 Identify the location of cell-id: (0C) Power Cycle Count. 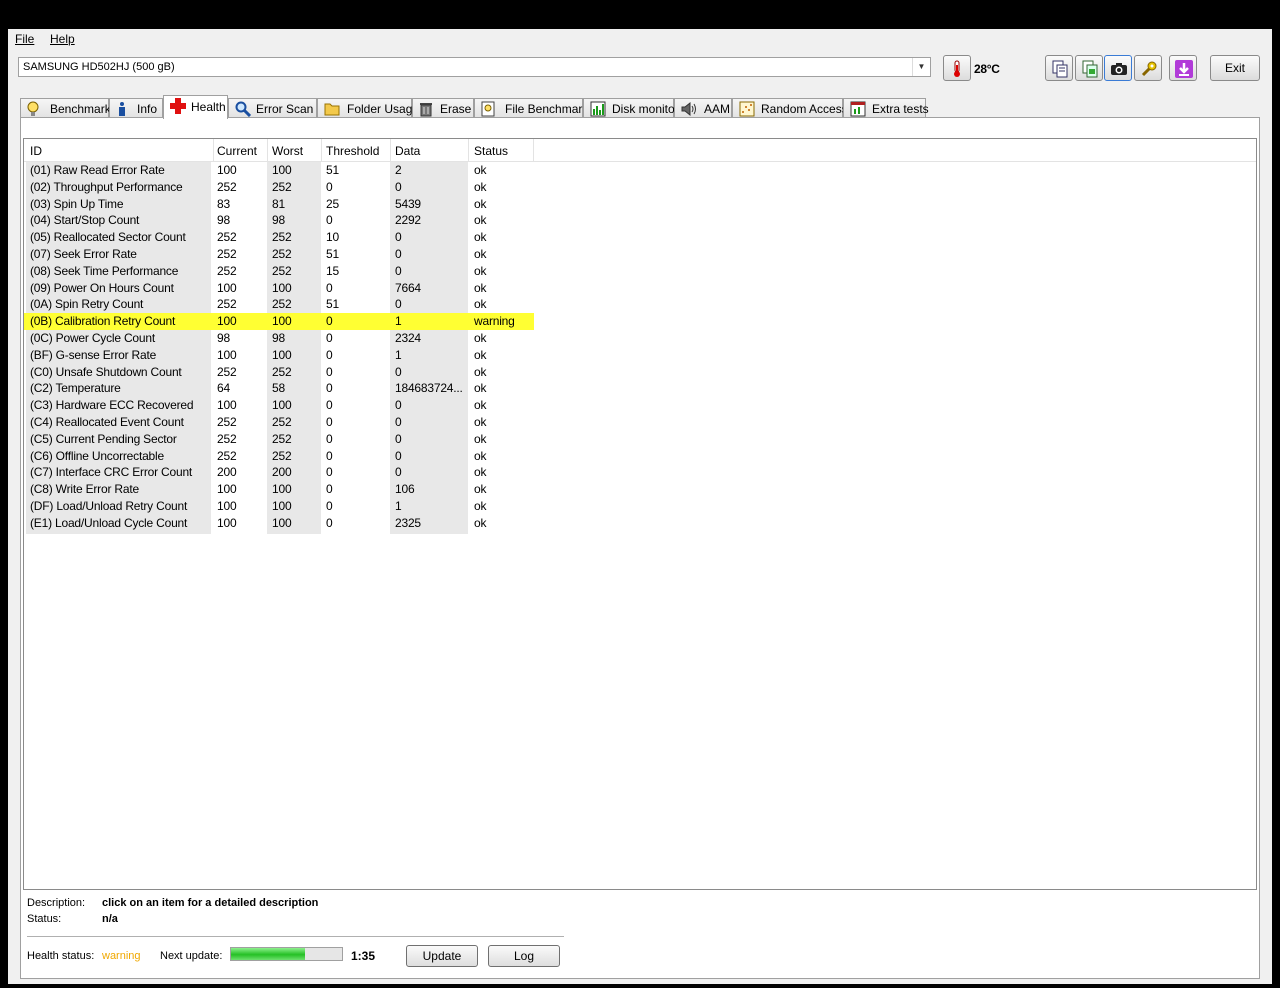
(92, 337).